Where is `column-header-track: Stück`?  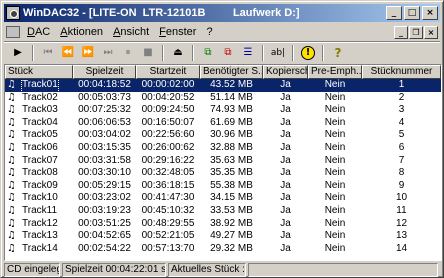 column-header-track: Stück is located at coordinates (39, 72).